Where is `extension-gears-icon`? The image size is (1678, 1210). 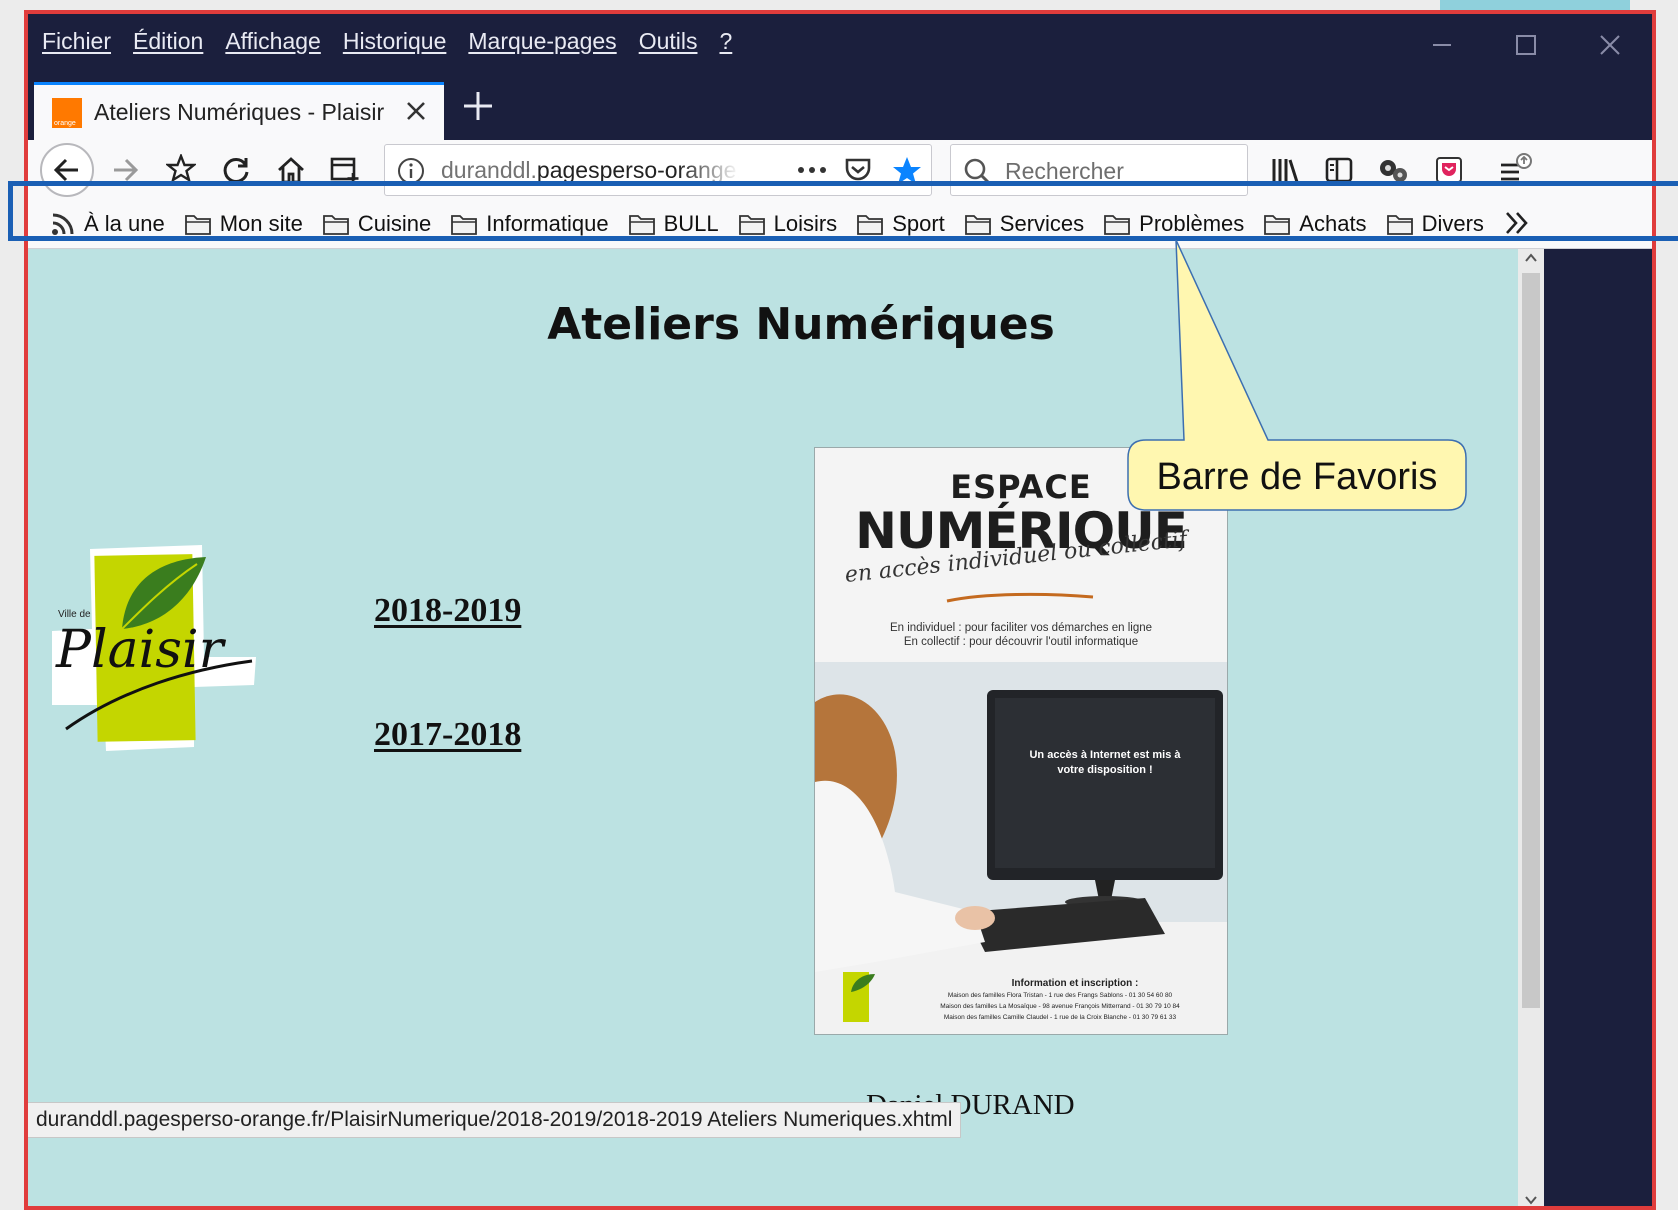 extension-gears-icon is located at coordinates (1393, 171).